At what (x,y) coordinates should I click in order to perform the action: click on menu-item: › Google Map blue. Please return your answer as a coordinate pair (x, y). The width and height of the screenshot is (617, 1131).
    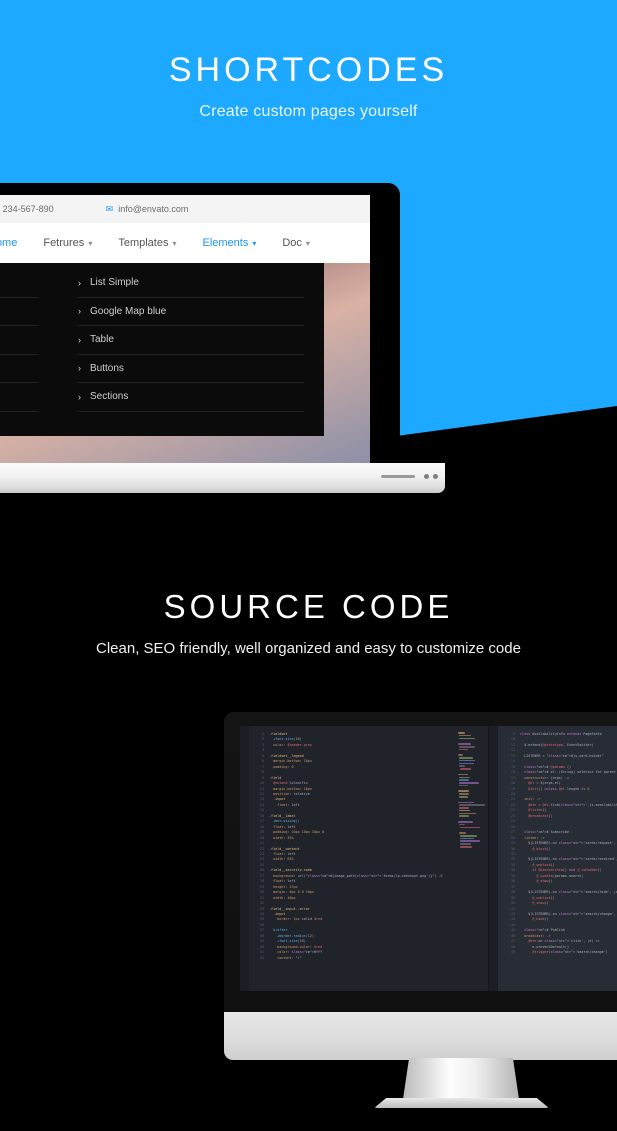
    Looking at the image, I should click on (191, 312).